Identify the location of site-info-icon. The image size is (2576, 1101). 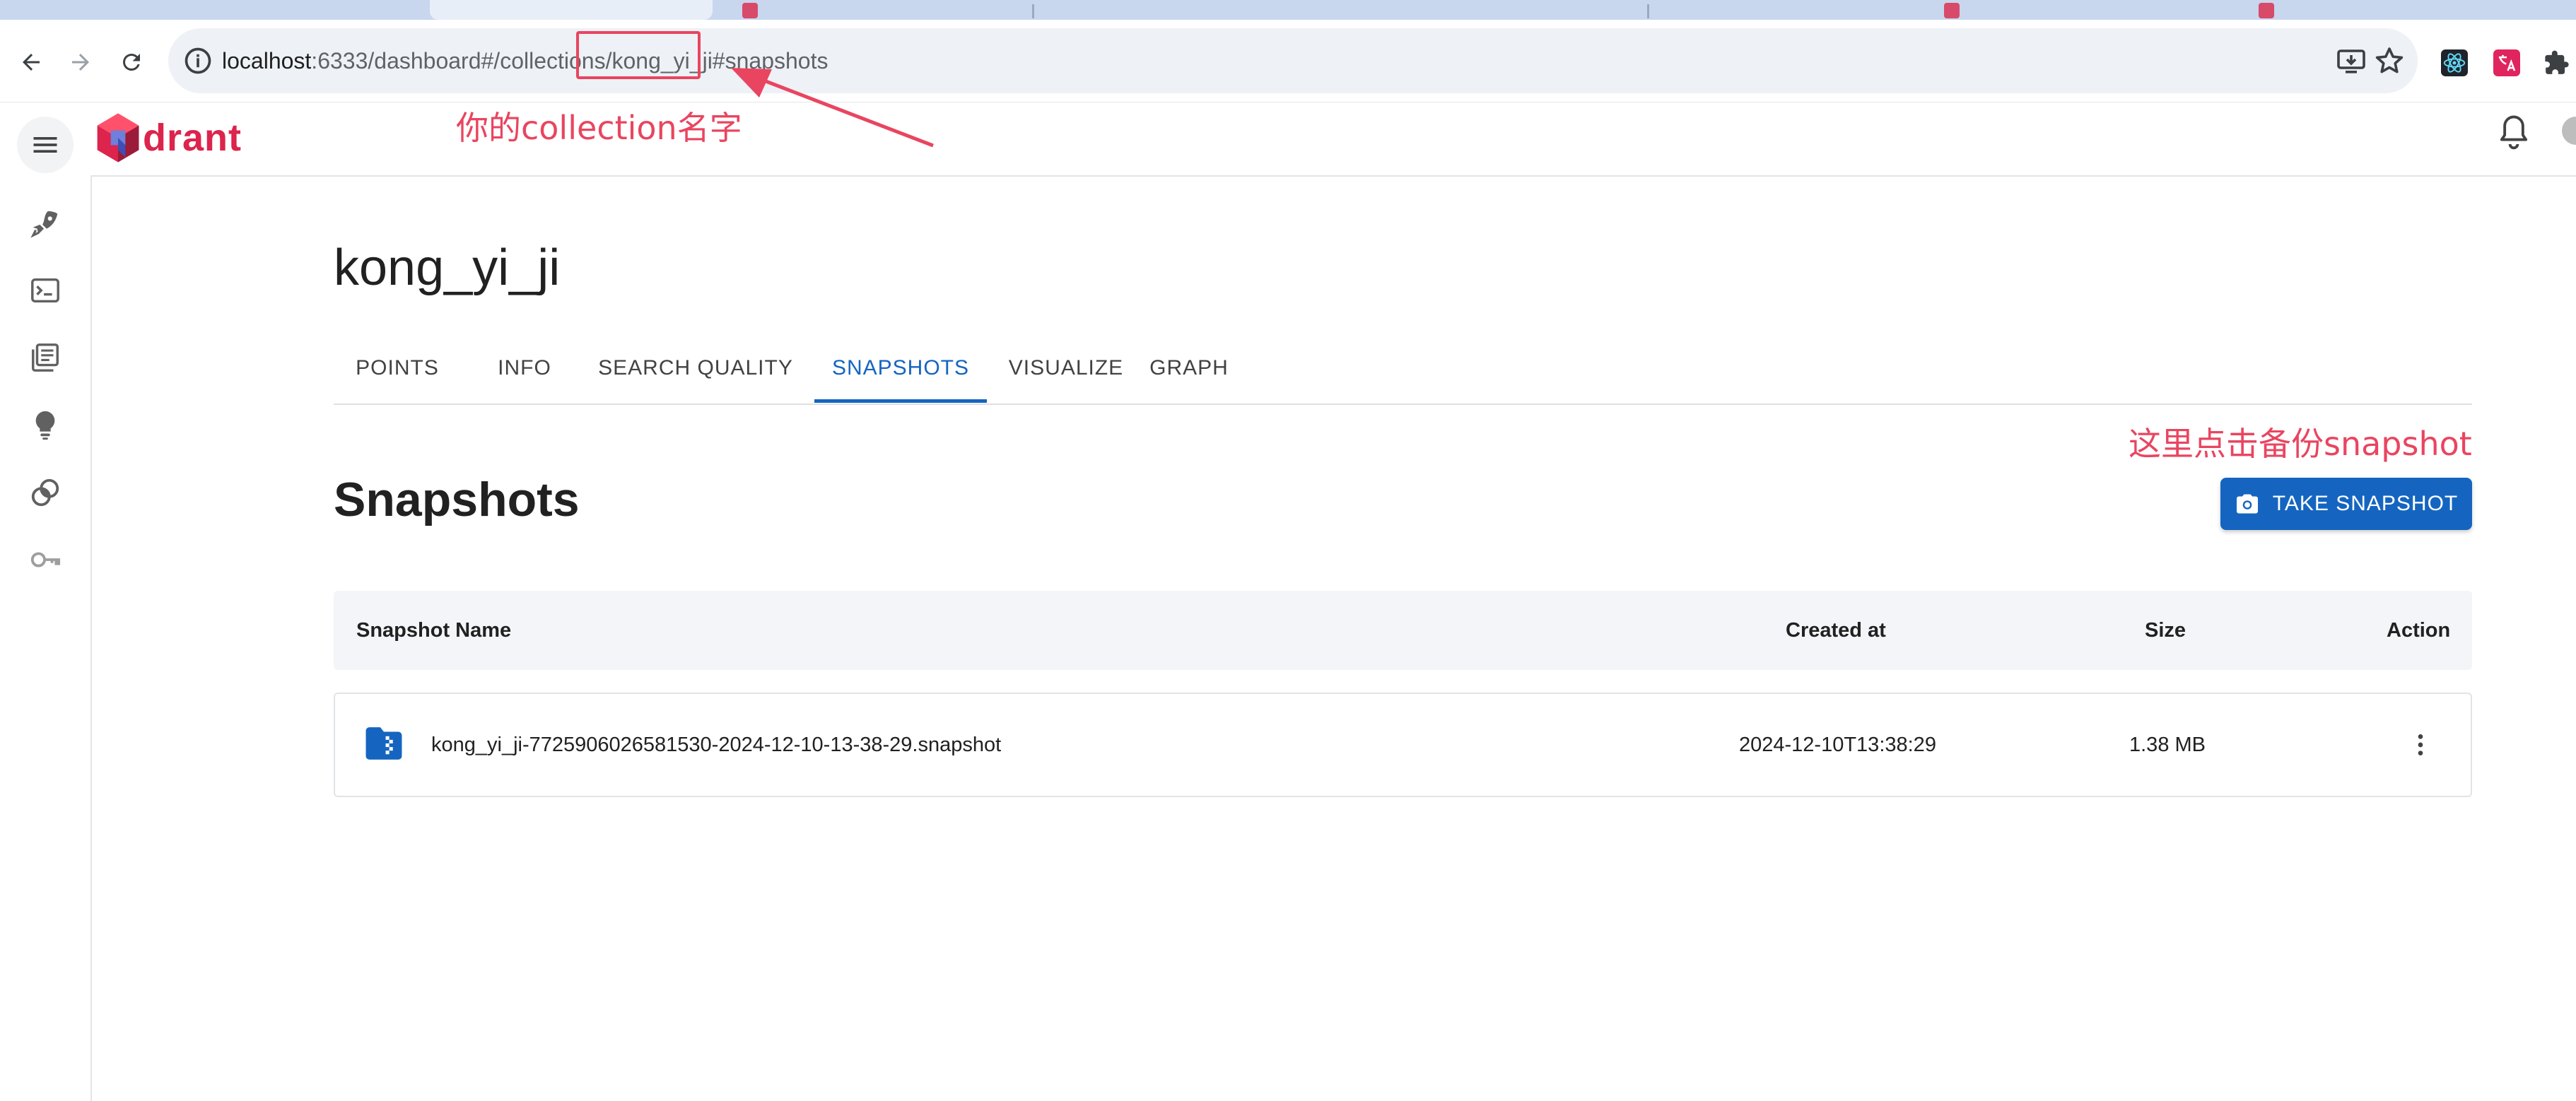
(198, 60).